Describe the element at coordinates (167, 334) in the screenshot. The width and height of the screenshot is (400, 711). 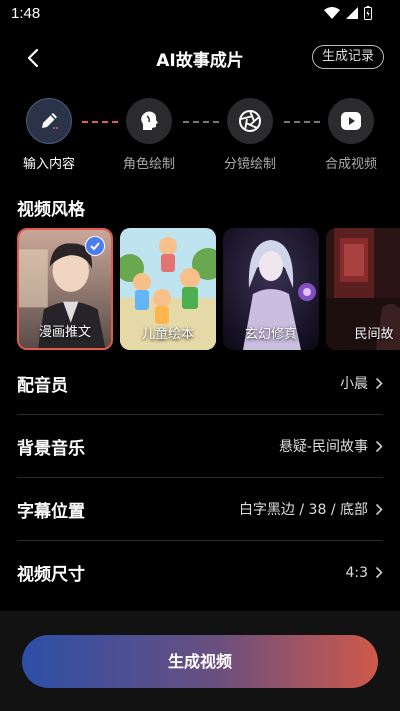
I see `style-card-label: 儿童绘本` at that location.